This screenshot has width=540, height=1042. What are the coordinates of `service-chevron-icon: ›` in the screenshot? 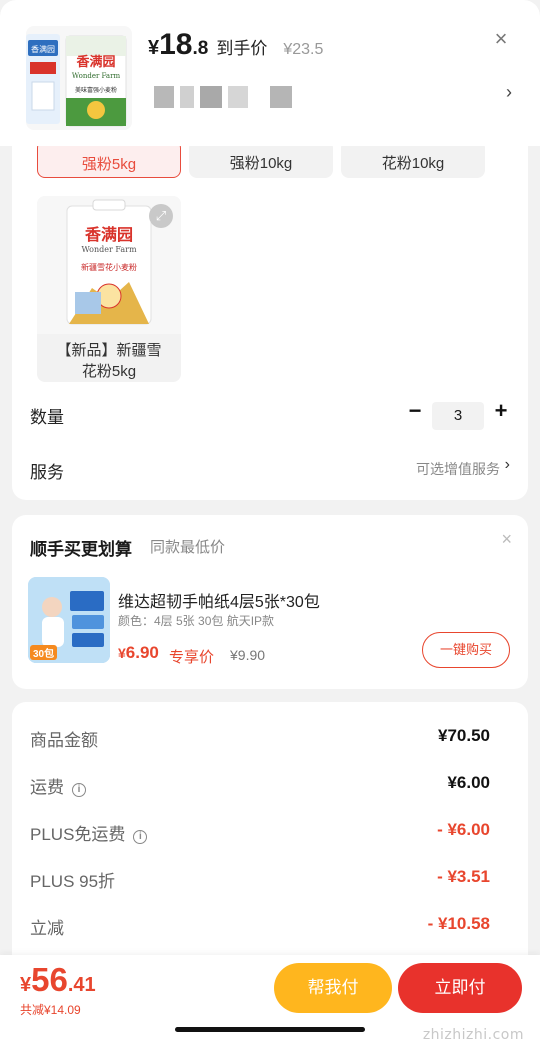 It's located at (507, 465).